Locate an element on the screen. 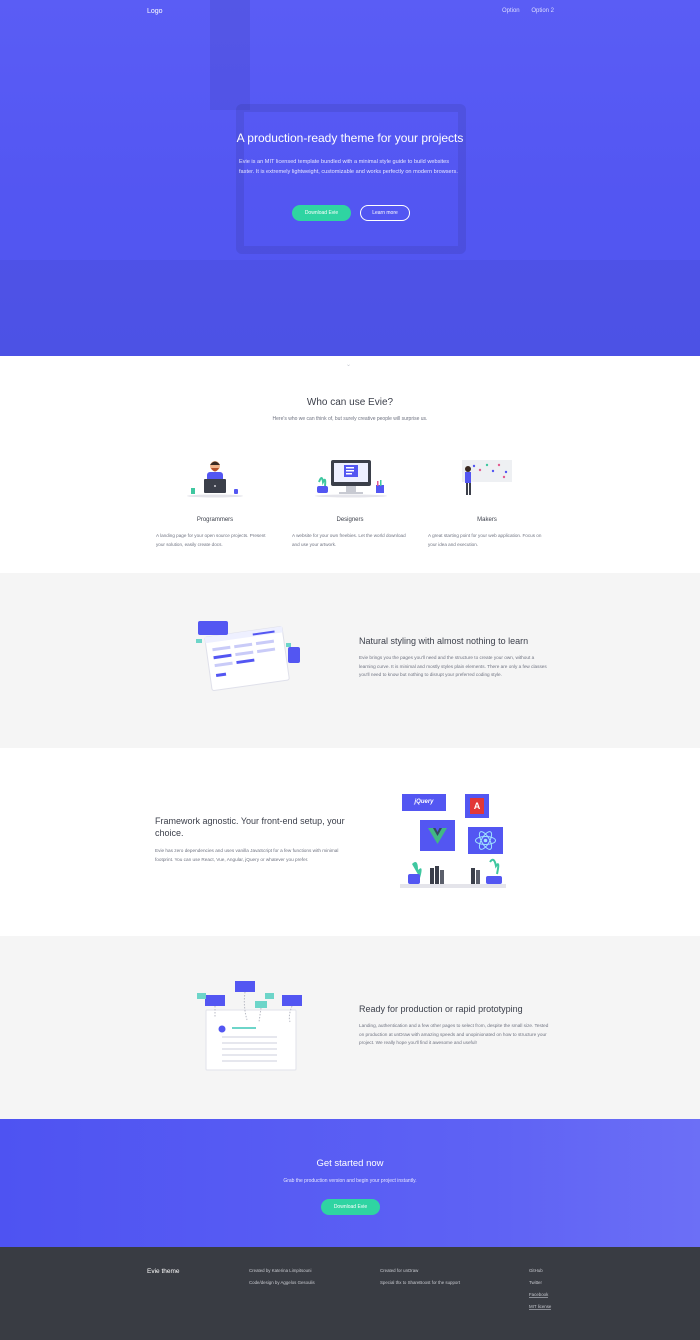 This screenshot has width=700, height=1340. footer-credit-3: Created for unDraw is located at coordinates (399, 1270).